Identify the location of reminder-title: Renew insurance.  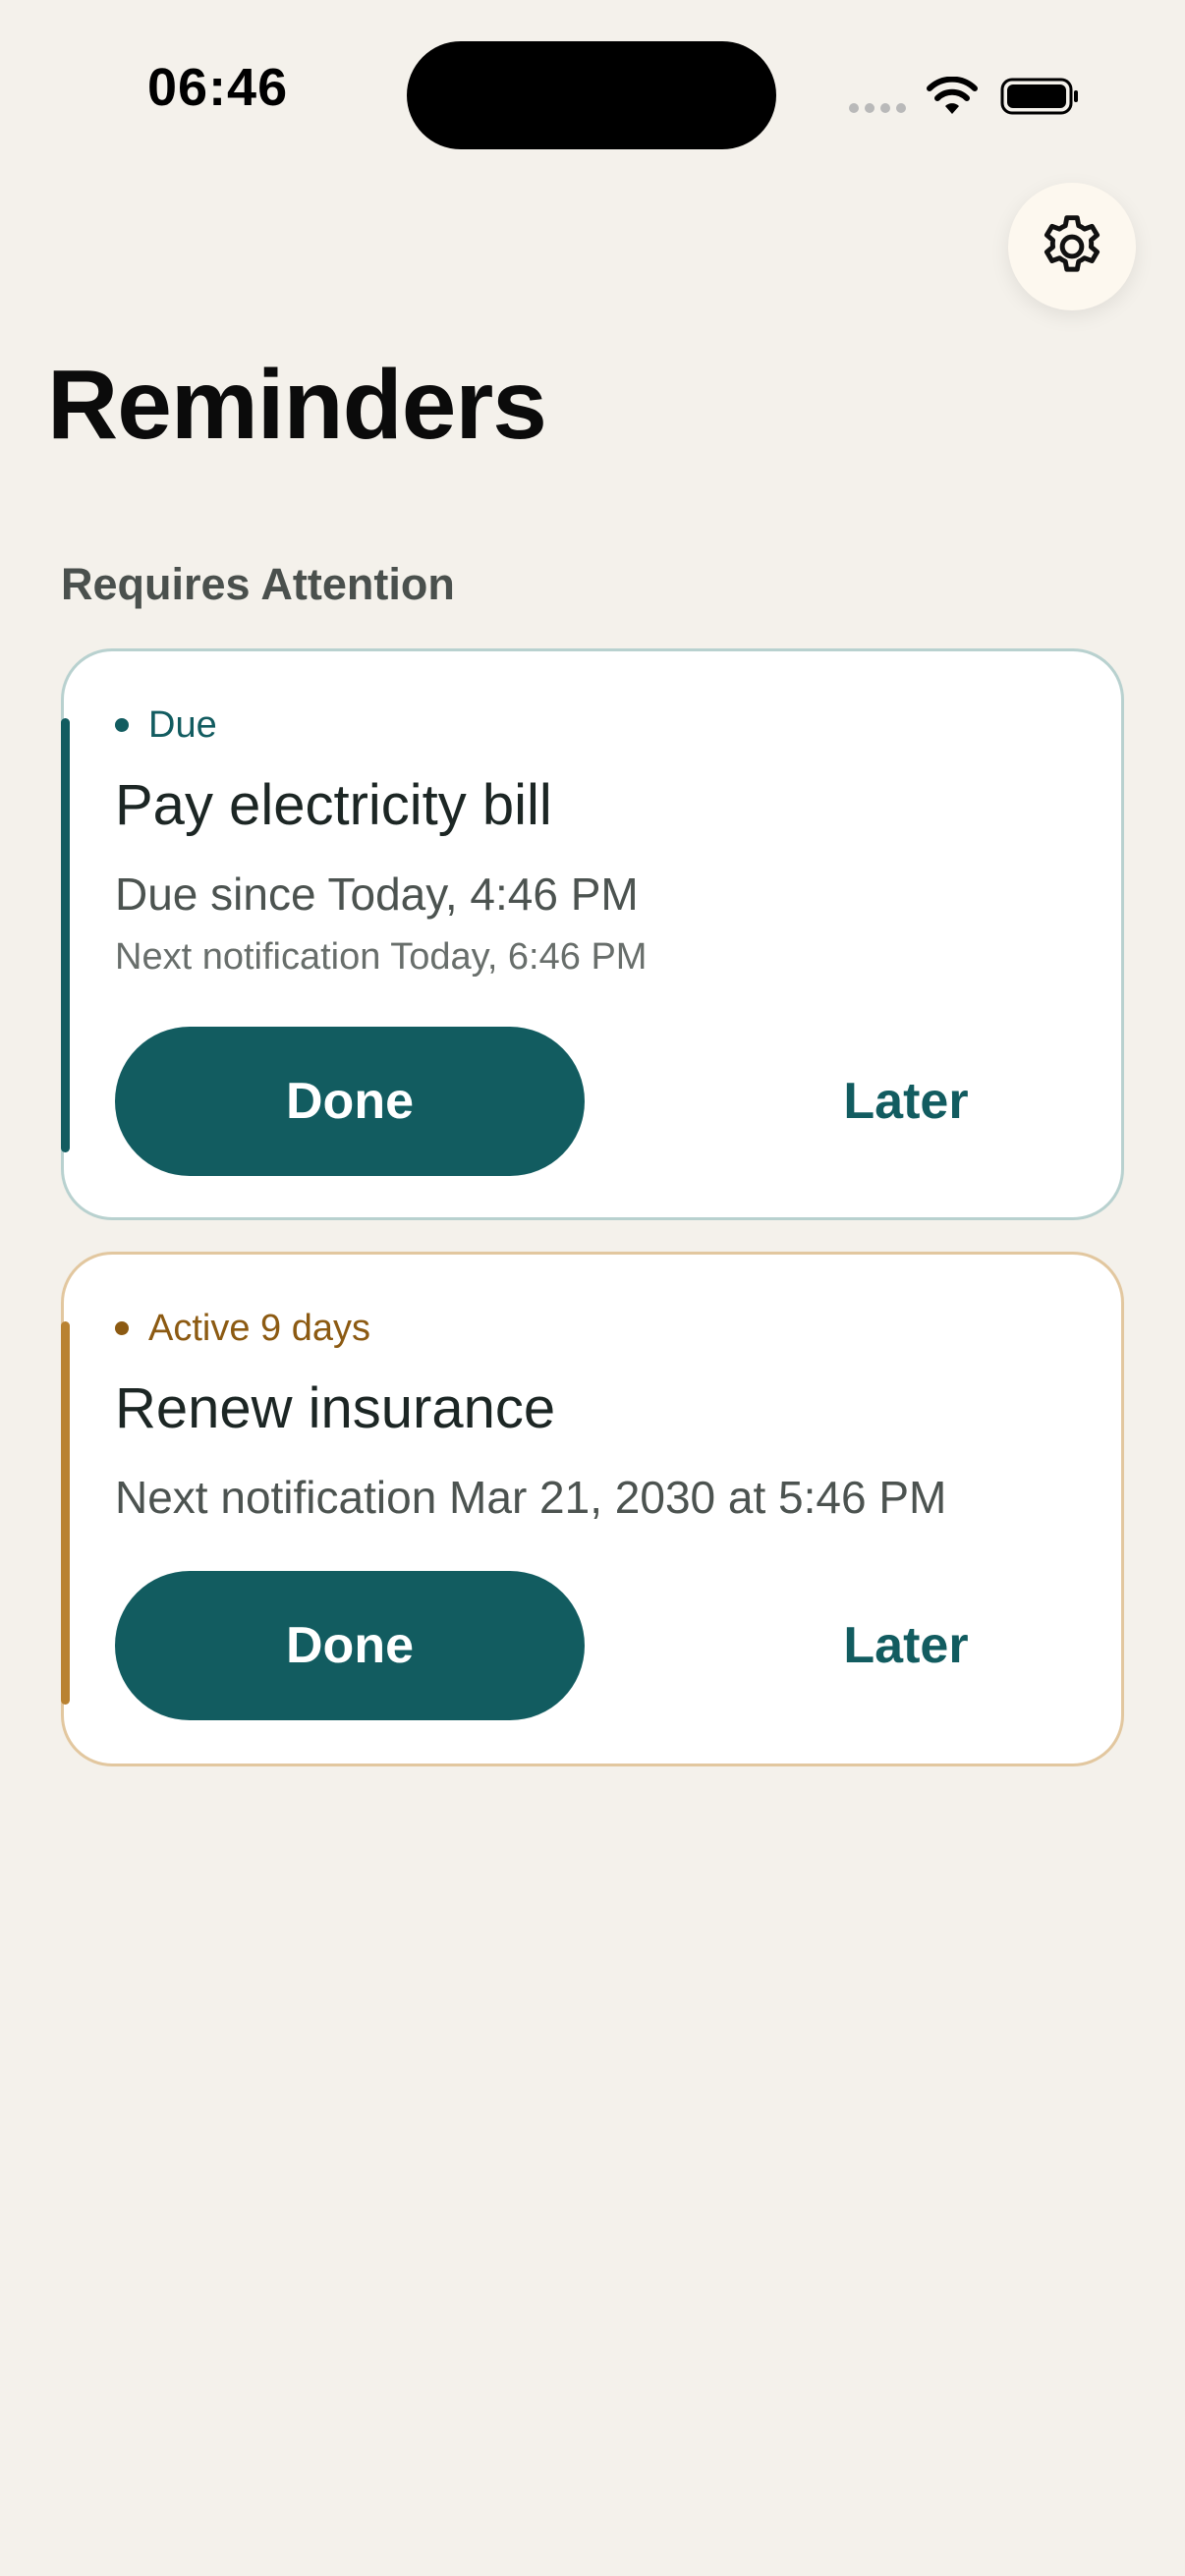
(336, 1408).